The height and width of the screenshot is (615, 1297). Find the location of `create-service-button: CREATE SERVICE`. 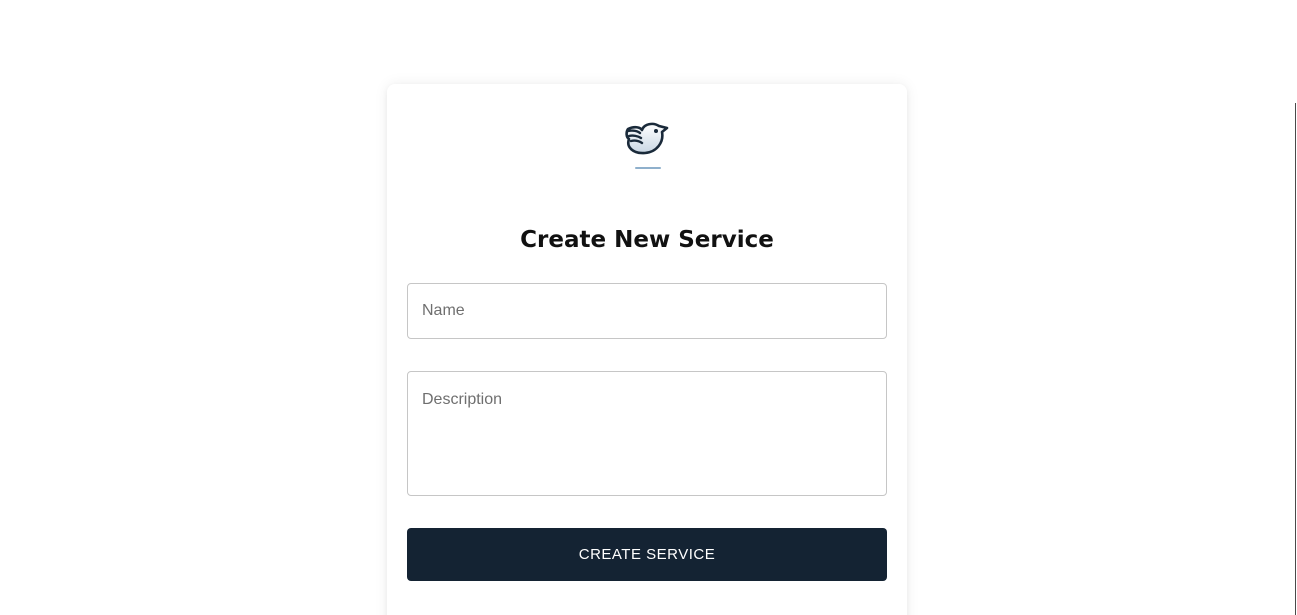

create-service-button: CREATE SERVICE is located at coordinates (647, 554).